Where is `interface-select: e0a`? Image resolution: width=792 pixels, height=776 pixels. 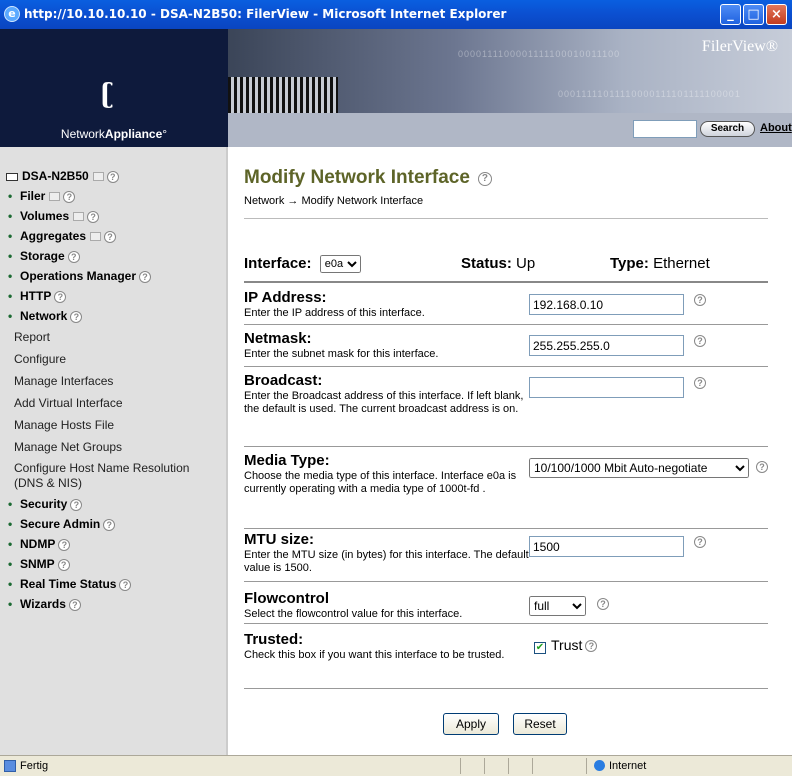
interface-select: e0a is located at coordinates (340, 264).